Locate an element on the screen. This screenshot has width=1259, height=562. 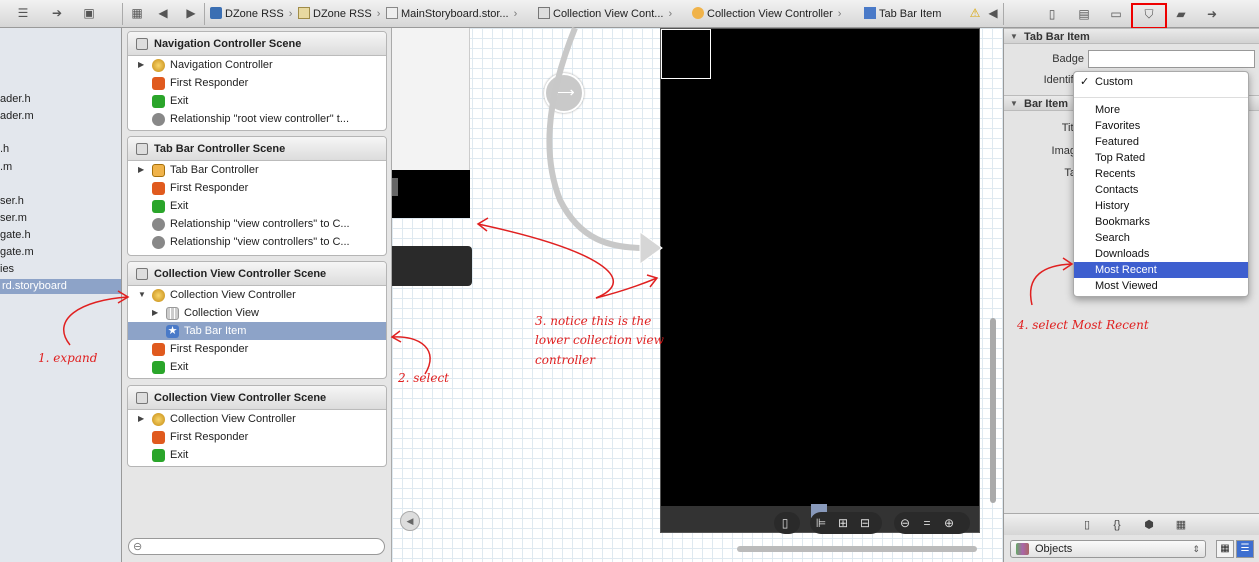
annotation-step4: 4. select Most Recent is located at coordinates (1083, 325).